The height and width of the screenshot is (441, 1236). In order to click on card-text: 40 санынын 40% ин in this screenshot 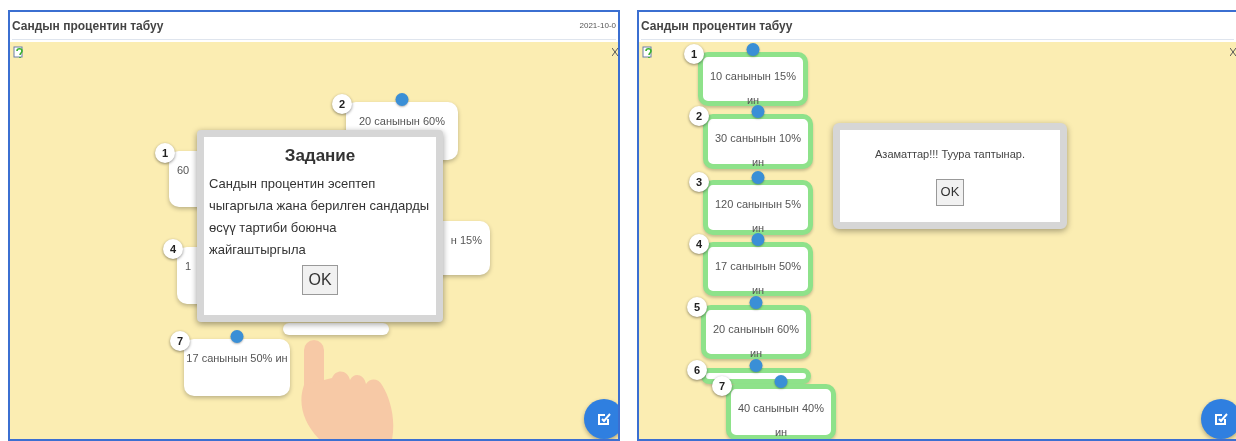, I will do `click(781, 420)`.